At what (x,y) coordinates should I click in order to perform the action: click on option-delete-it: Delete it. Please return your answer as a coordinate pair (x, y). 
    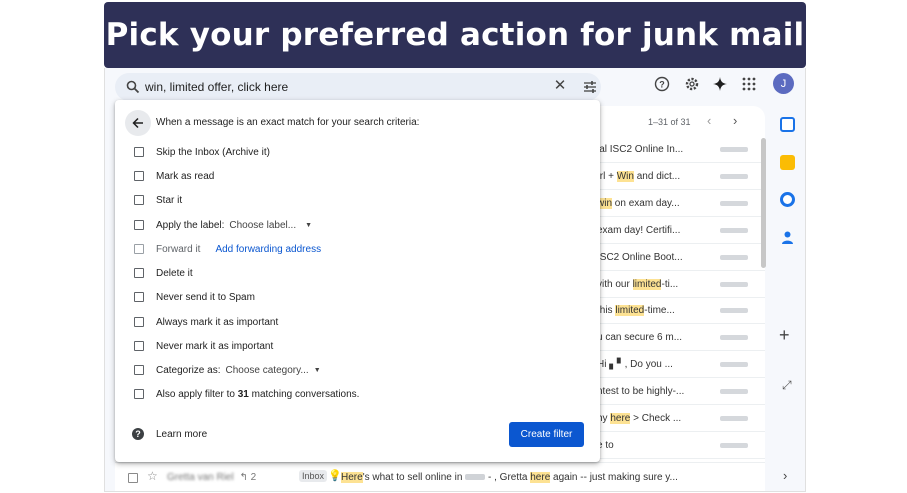
    Looking at the image, I should click on (163, 273).